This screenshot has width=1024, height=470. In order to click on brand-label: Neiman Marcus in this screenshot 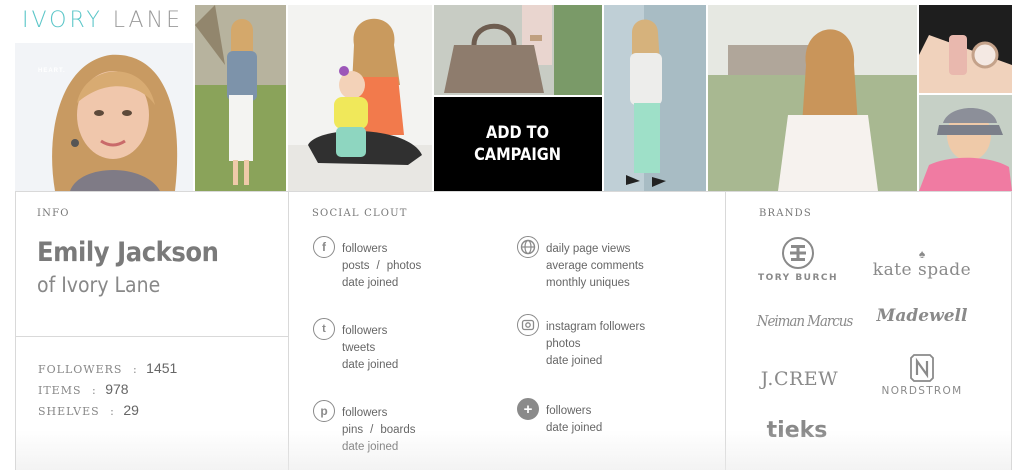, I will do `click(805, 321)`.